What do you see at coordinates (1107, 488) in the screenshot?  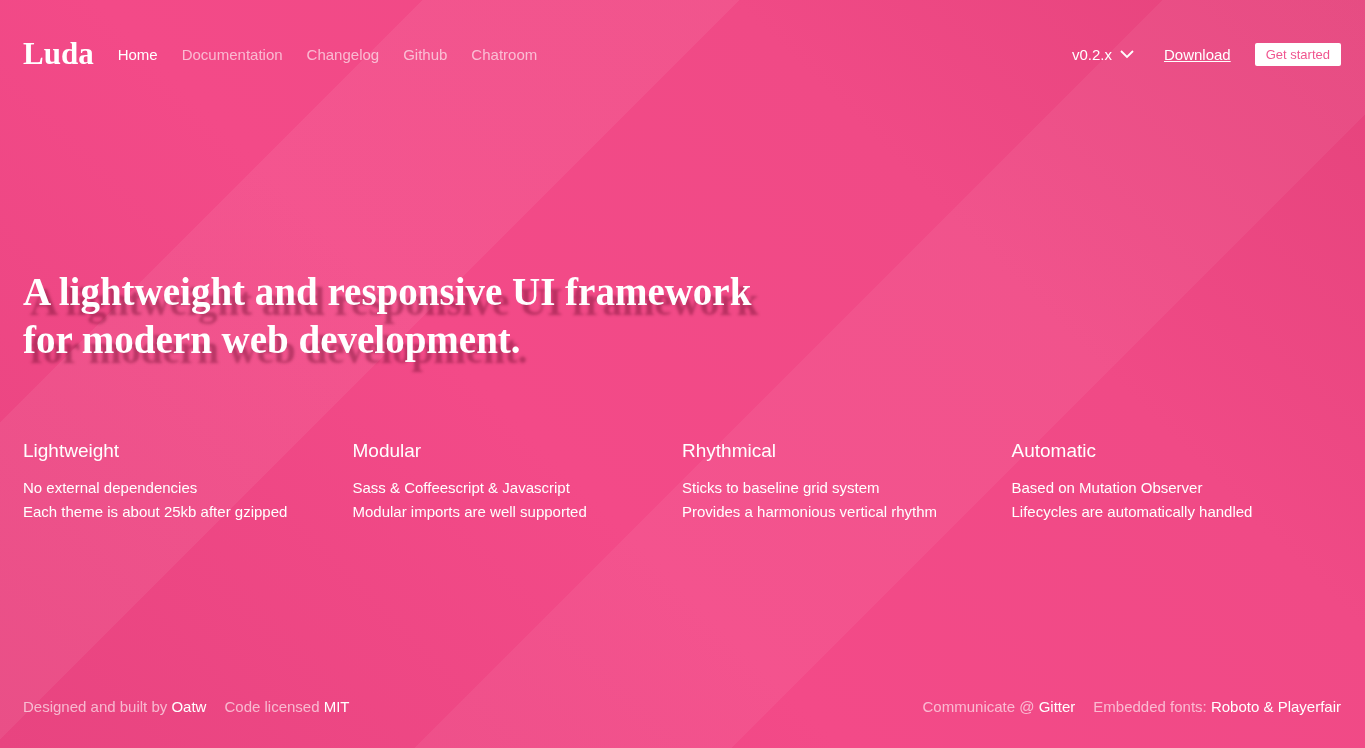 I see `feature-description: Based on Mutation Observer` at bounding box center [1107, 488].